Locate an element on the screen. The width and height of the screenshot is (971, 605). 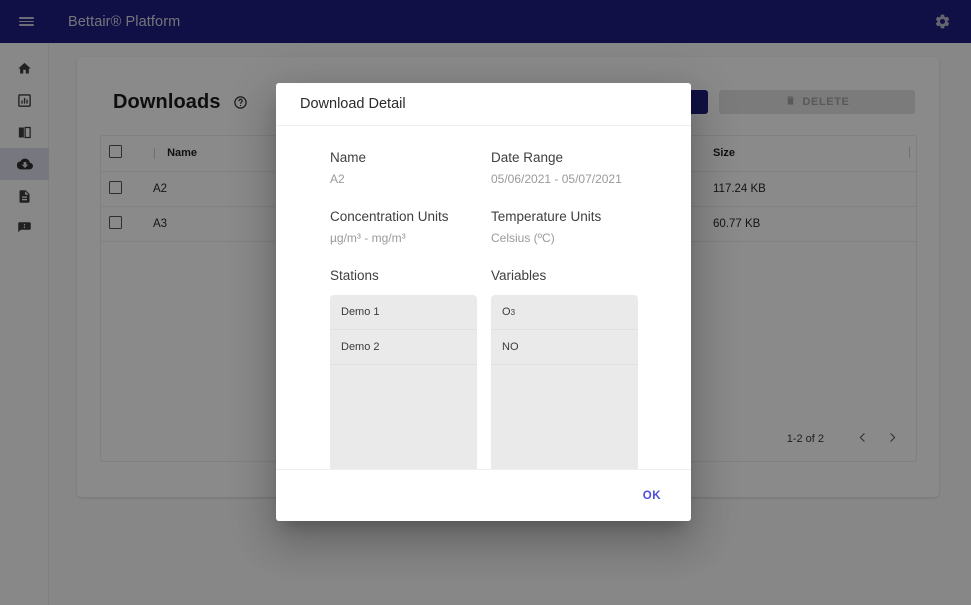
field-concentration-units: Concentration Units µg/m³ - mg/m³ is located at coordinates (410, 227).